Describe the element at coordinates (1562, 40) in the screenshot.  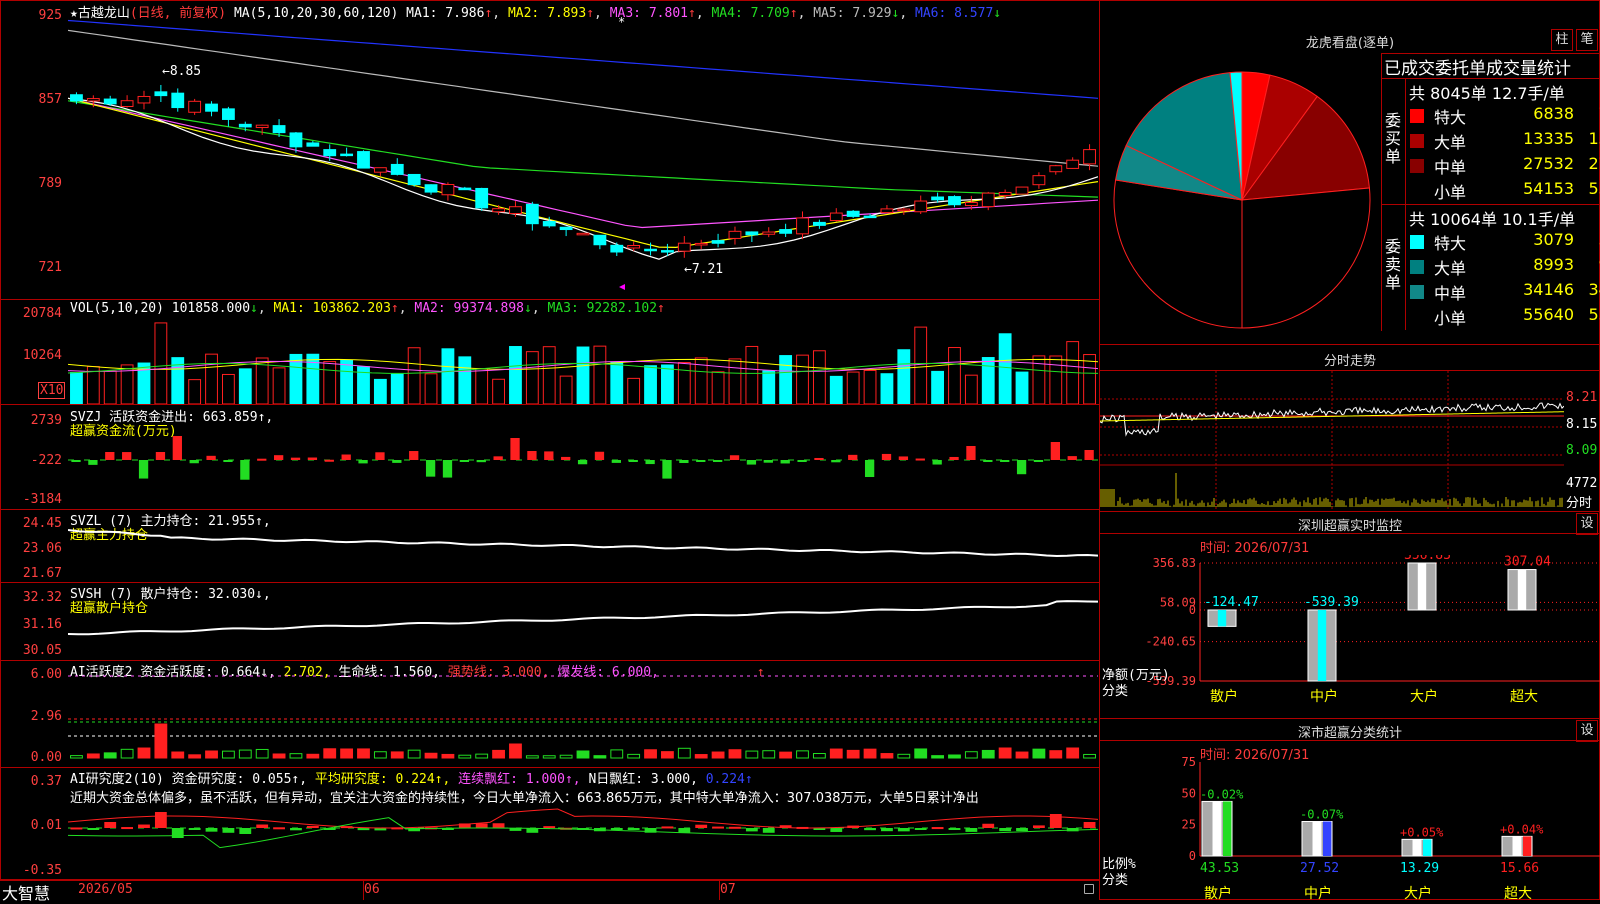
I see `bar-mode-button: 柱` at that location.